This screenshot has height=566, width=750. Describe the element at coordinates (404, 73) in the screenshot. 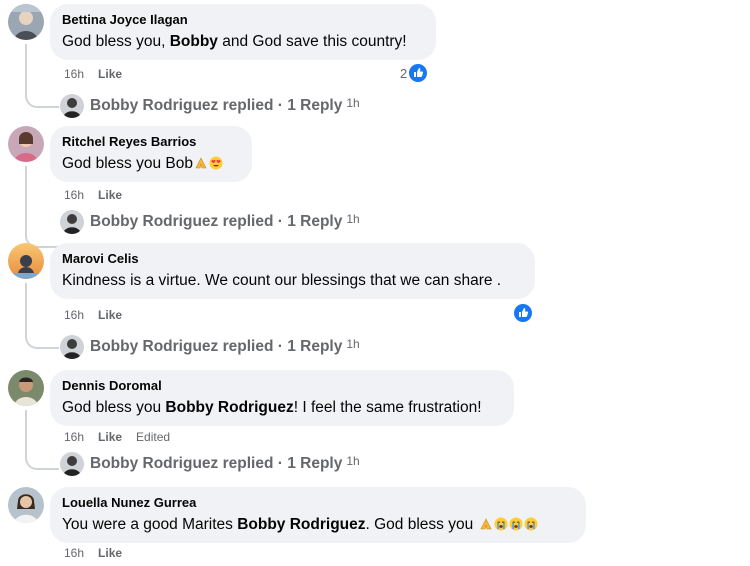

I see `reaction-count: 2` at that location.